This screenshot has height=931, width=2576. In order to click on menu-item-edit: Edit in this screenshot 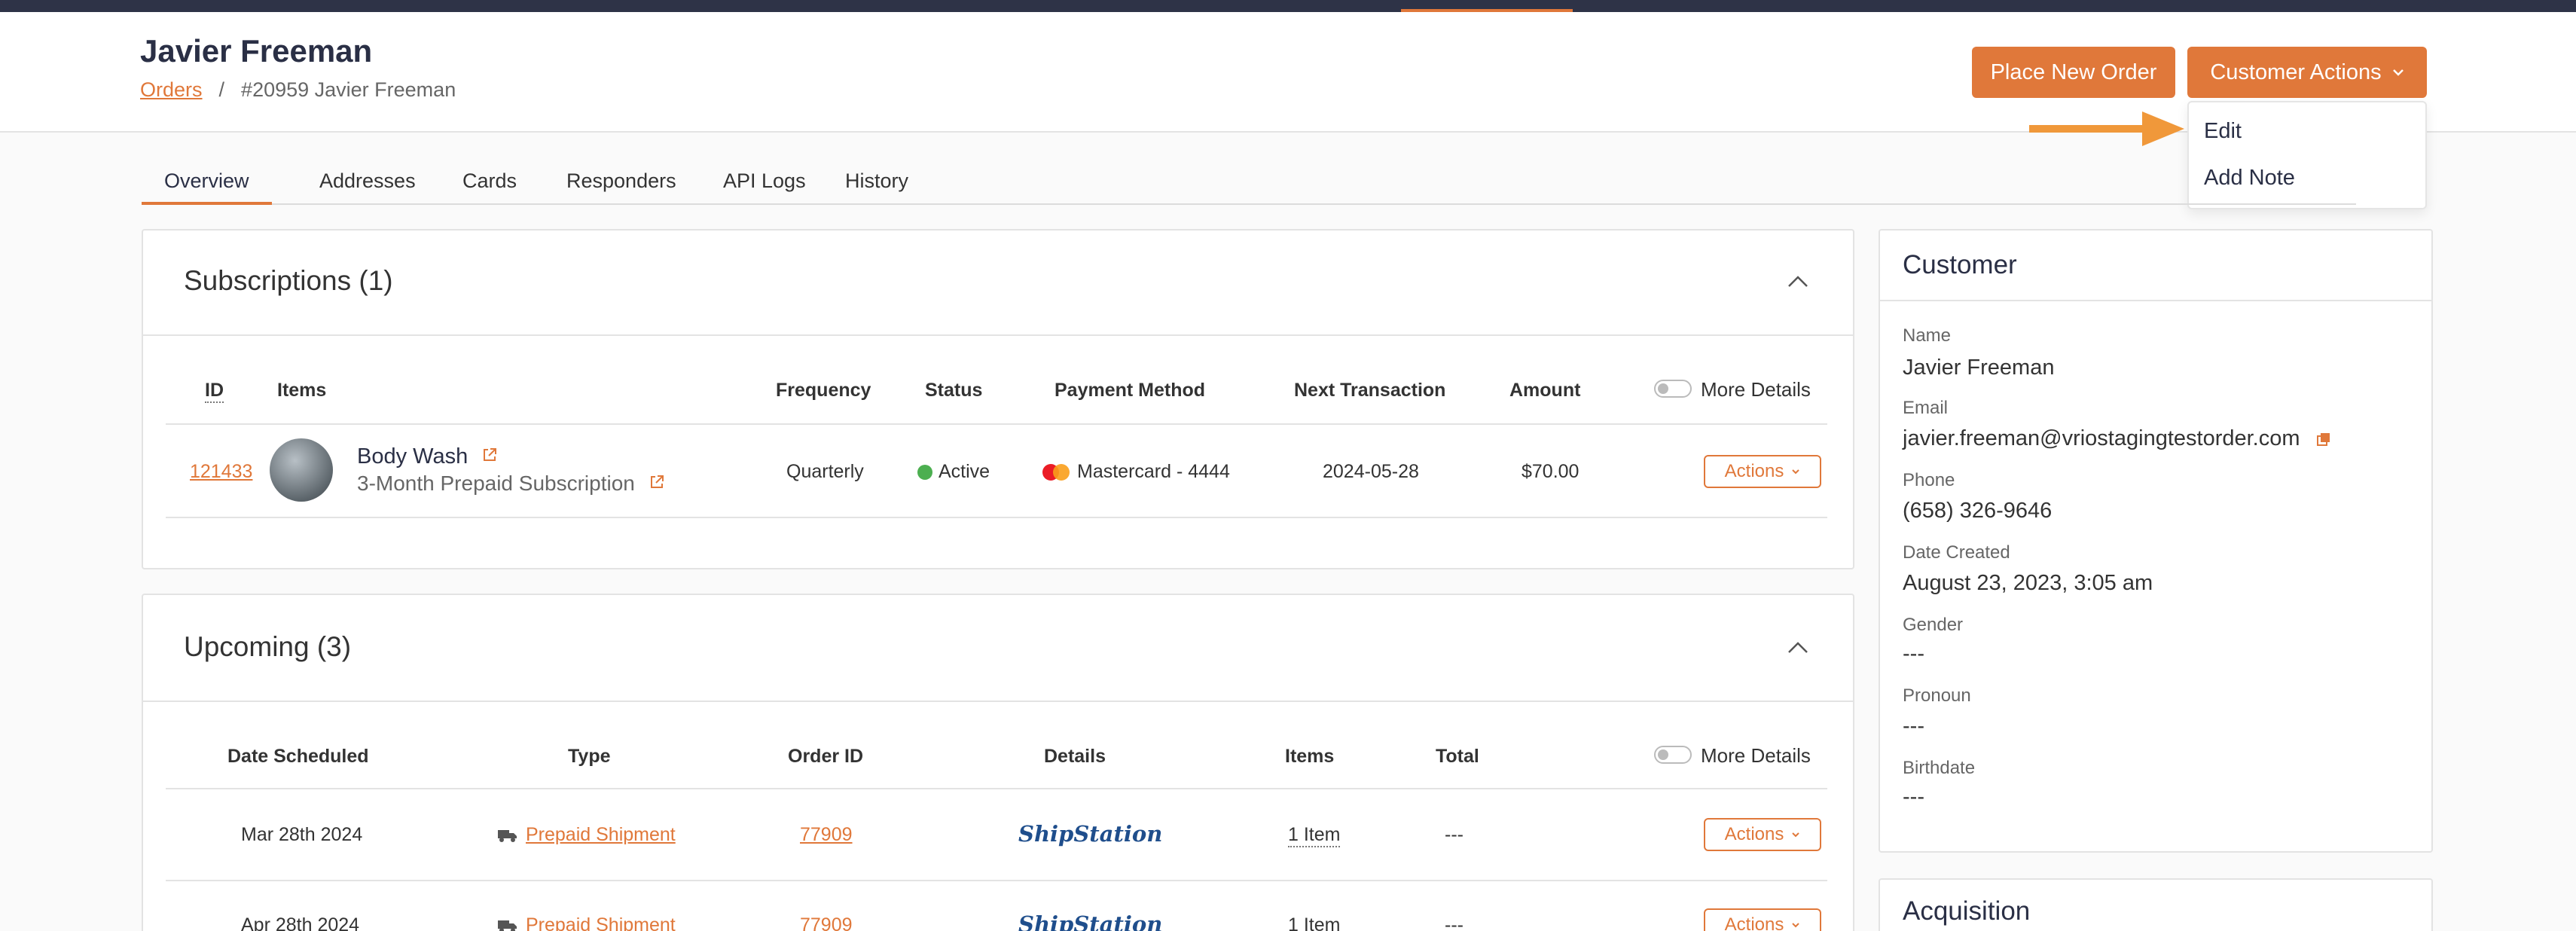, I will do `click(2223, 131)`.